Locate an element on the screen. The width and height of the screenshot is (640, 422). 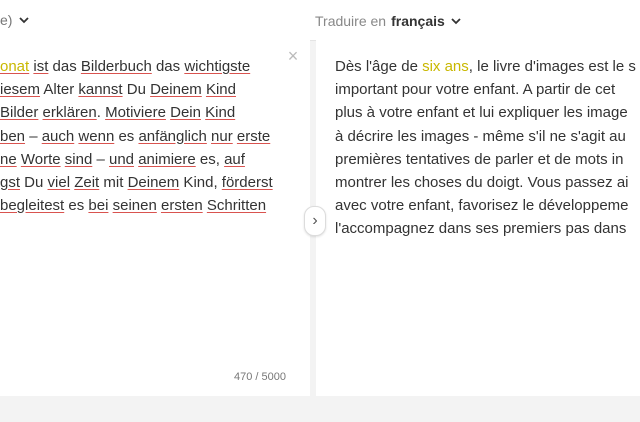
translate-into-label: Traduire en is located at coordinates (351, 21).